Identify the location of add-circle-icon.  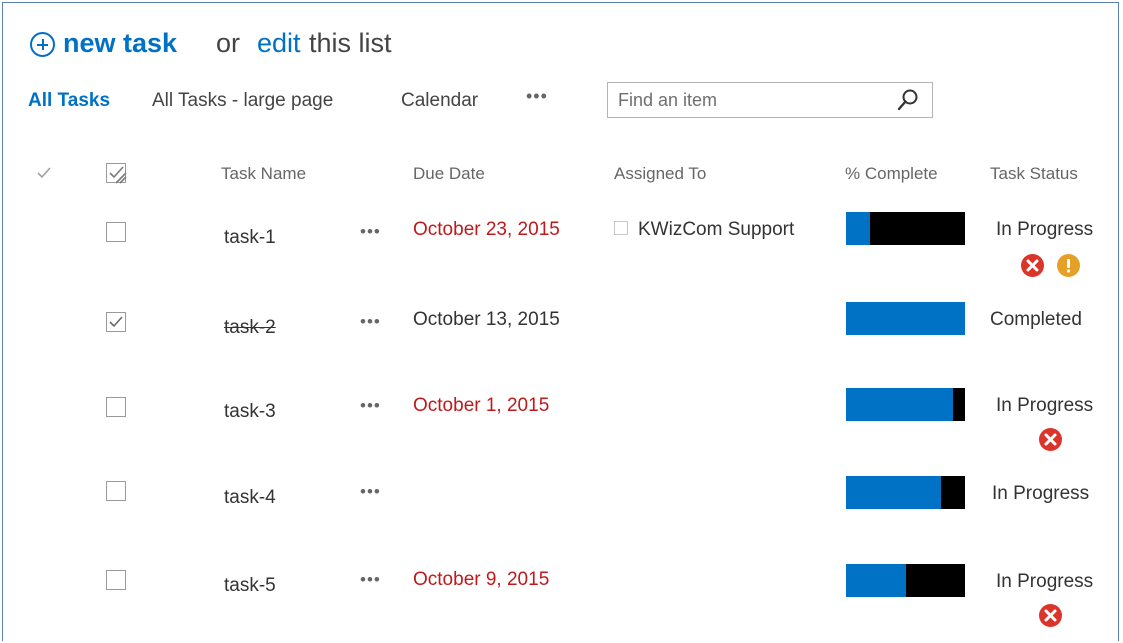
(42, 44).